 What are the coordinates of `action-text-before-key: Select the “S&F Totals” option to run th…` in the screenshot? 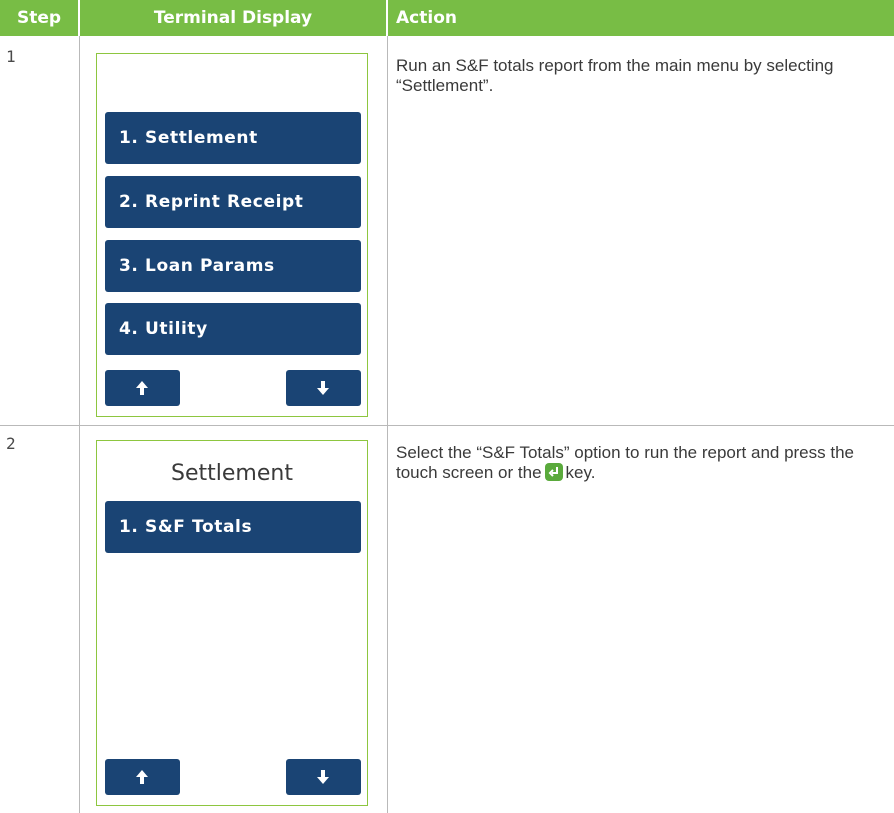 It's located at (625, 462).